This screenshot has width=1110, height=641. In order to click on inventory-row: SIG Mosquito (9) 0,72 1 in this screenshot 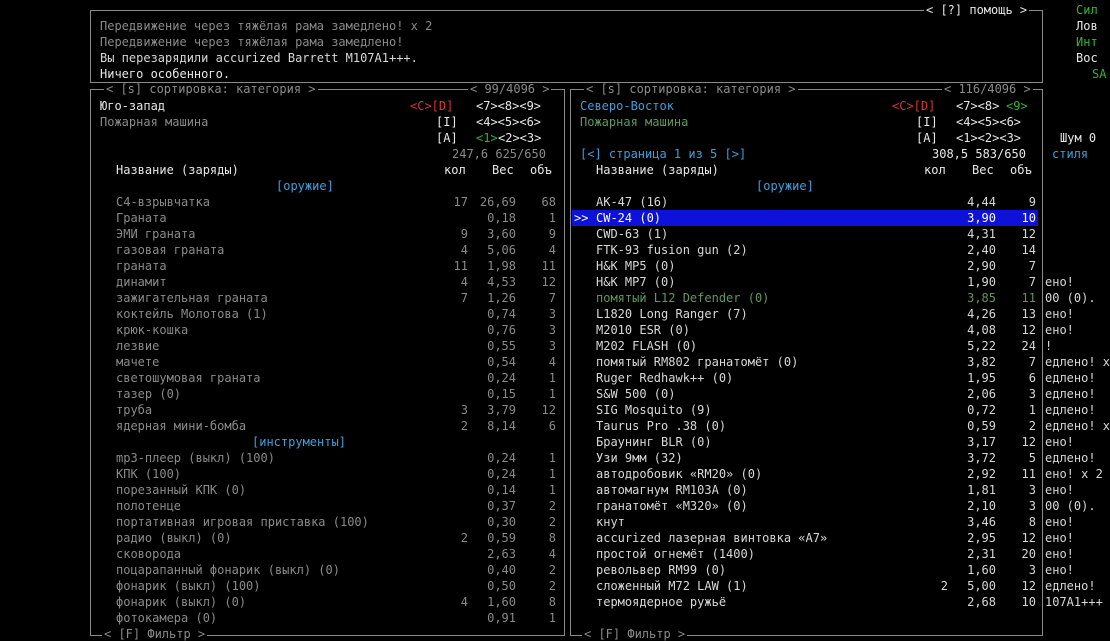, I will do `click(805, 410)`.